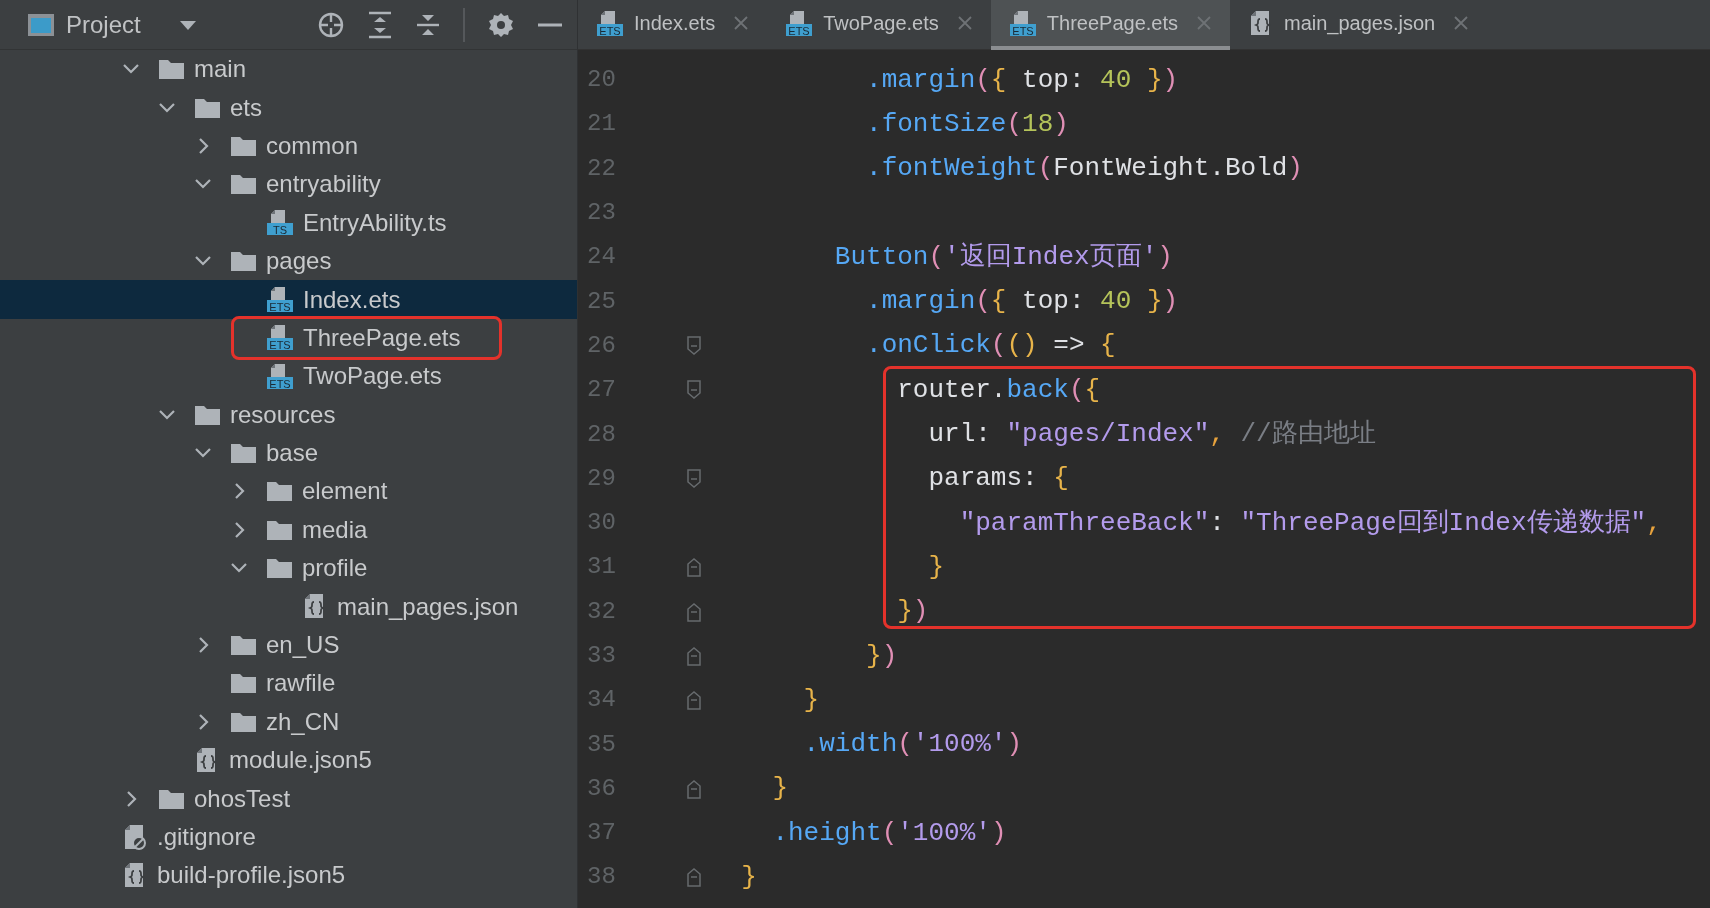 Image resolution: width=1710 pixels, height=908 pixels. Describe the element at coordinates (1359, 25) in the screenshot. I see `editor-tab: main_pages.json` at that location.